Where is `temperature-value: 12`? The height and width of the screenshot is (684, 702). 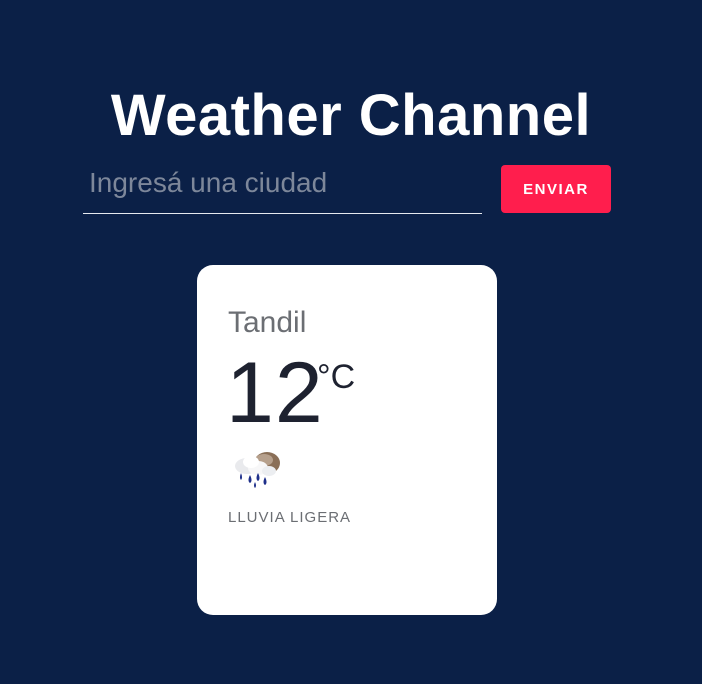
temperature-value: 12 is located at coordinates (275, 393).